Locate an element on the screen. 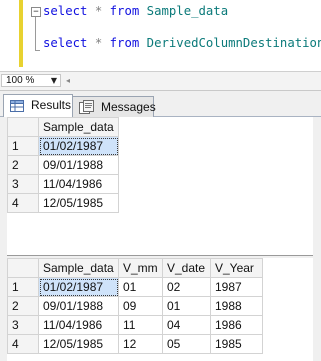 The image size is (321, 361). cell: 09 is located at coordinates (140, 306).